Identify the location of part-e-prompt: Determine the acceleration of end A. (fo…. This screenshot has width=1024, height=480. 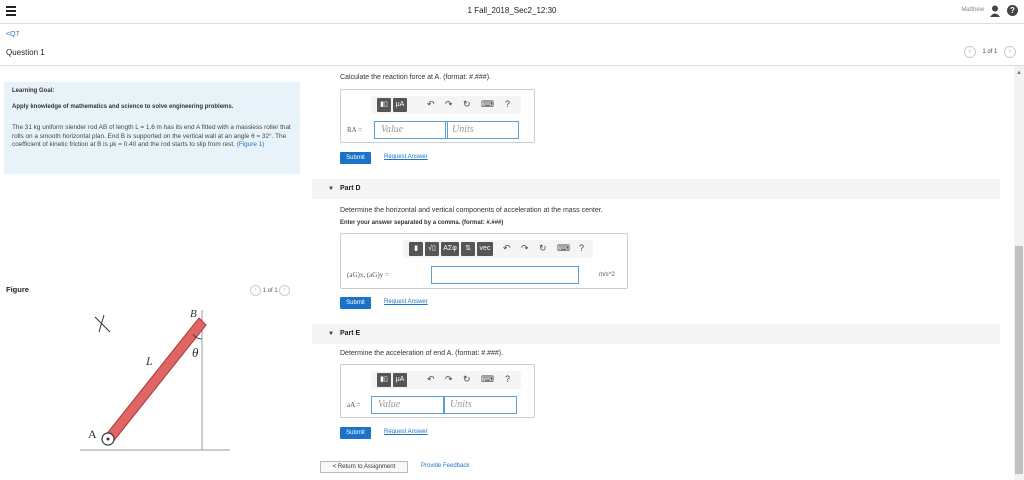
(422, 353).